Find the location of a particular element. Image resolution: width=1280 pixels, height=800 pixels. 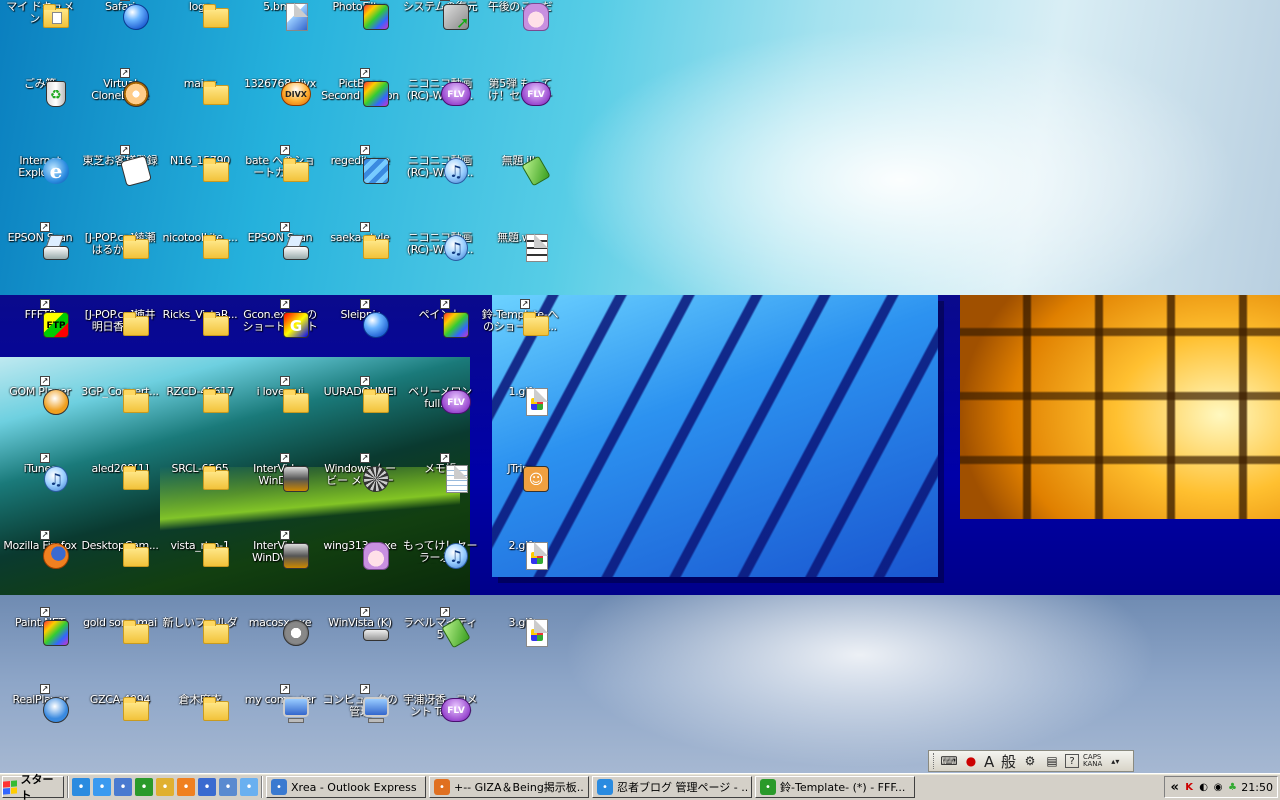

desktop-icon: SRCL-6565 is located at coordinates (200, 501).